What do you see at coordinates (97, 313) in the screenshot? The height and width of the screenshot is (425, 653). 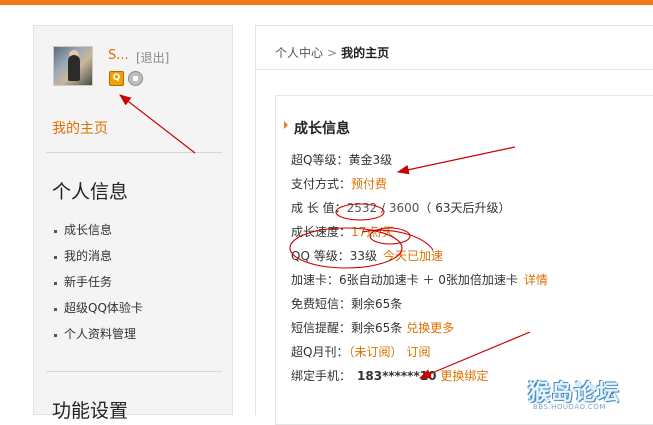 I see `menu-item-trial-card: 超级QQ体验卡` at bounding box center [97, 313].